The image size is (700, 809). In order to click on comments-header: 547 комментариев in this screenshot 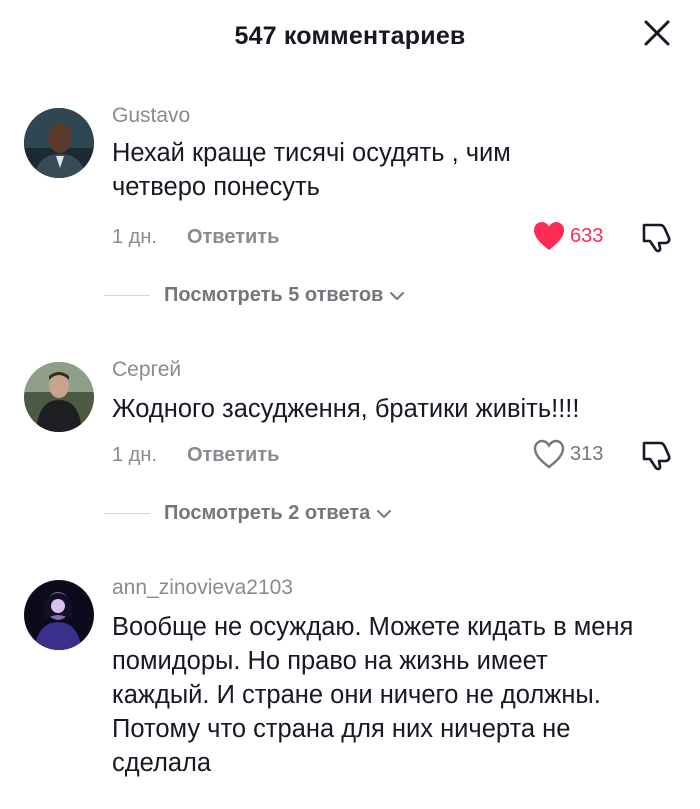, I will do `click(350, 36)`.